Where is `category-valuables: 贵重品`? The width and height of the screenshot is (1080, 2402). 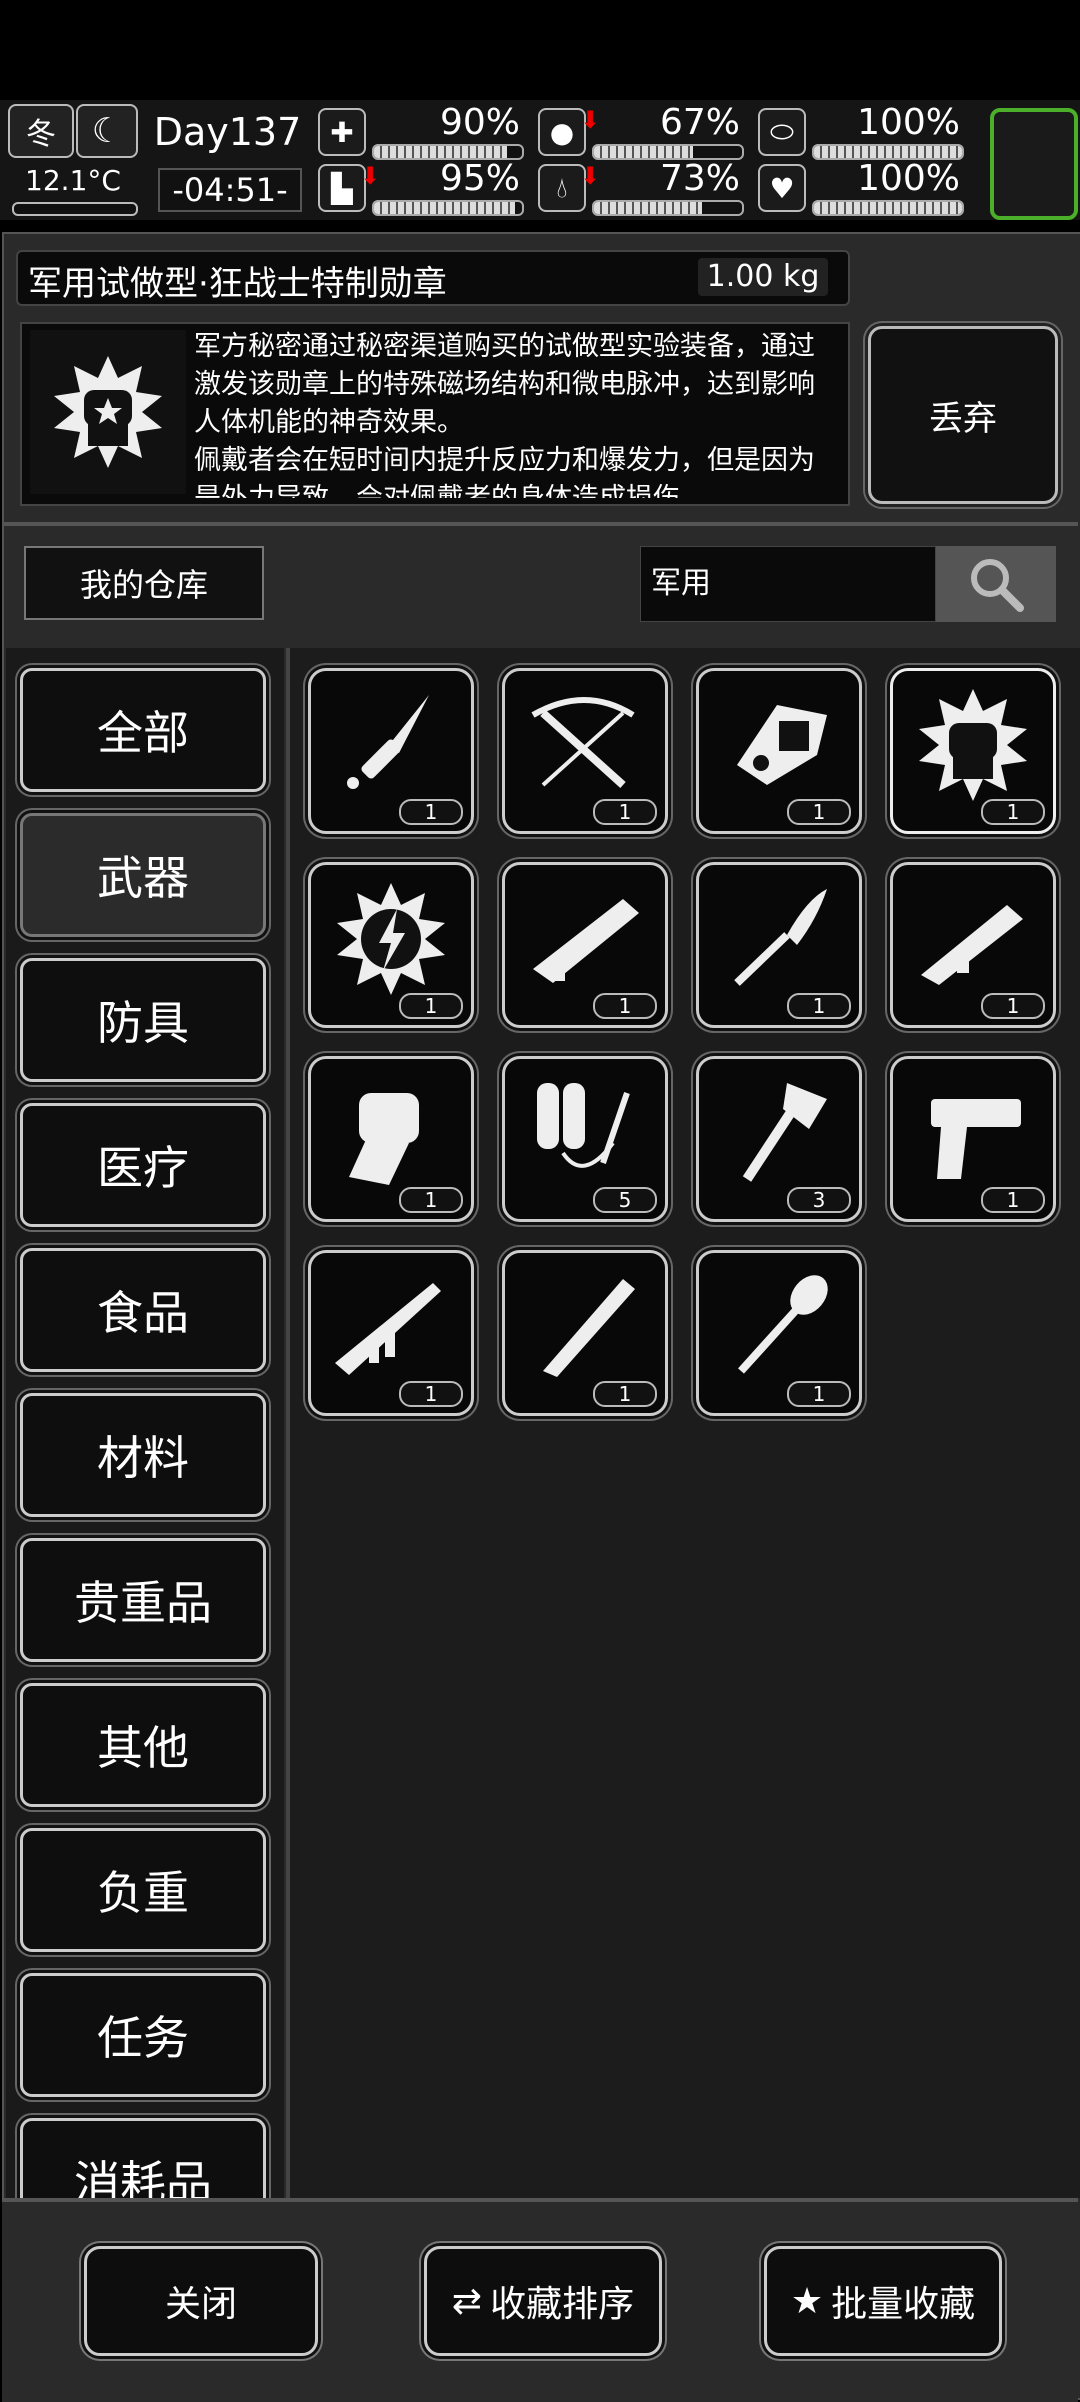
category-valuables: 贵重品 is located at coordinates (143, 1600).